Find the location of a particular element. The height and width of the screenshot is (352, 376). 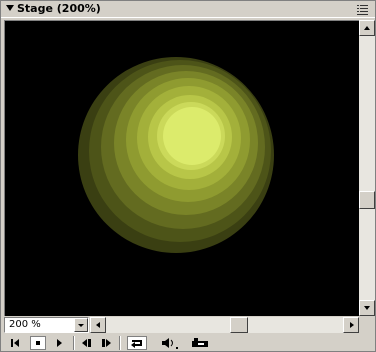

scroll-up-button is located at coordinates (367, 28).